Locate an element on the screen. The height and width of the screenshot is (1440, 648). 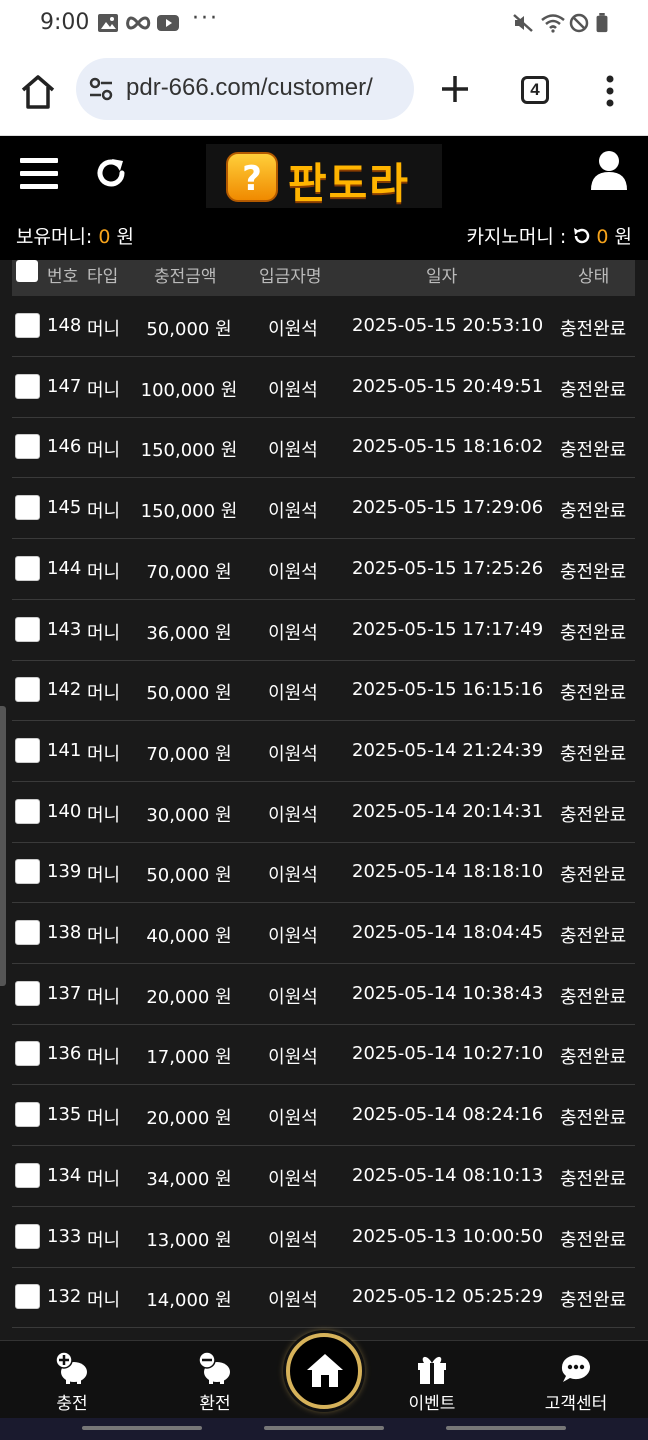
table-row: 144 머니 70,000 원 이원석 2025-05-15 17:25:26 충전완료 is located at coordinates (323, 569).